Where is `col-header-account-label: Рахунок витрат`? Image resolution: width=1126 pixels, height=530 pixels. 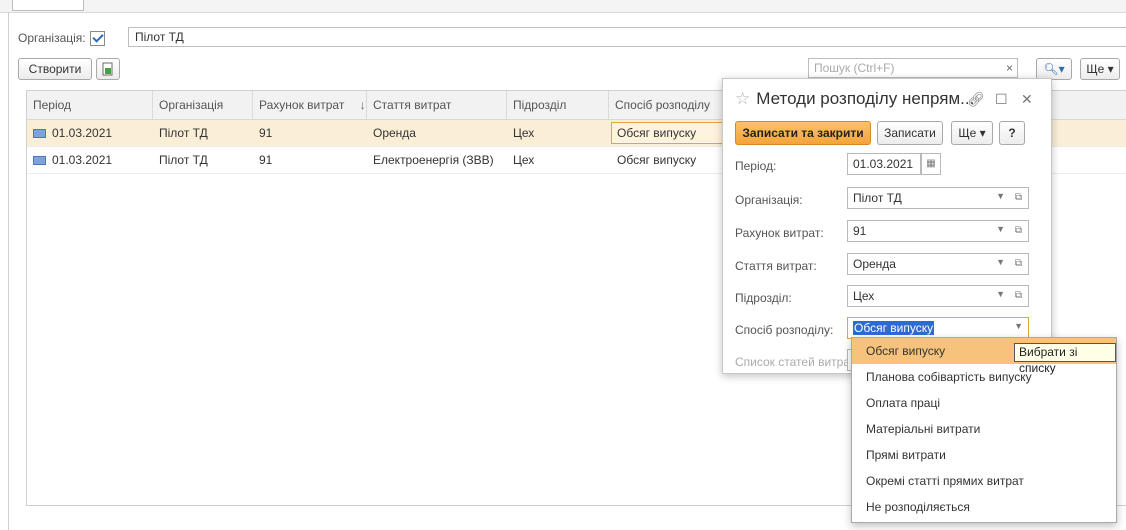 col-header-account-label: Рахунок витрат is located at coordinates (302, 105).